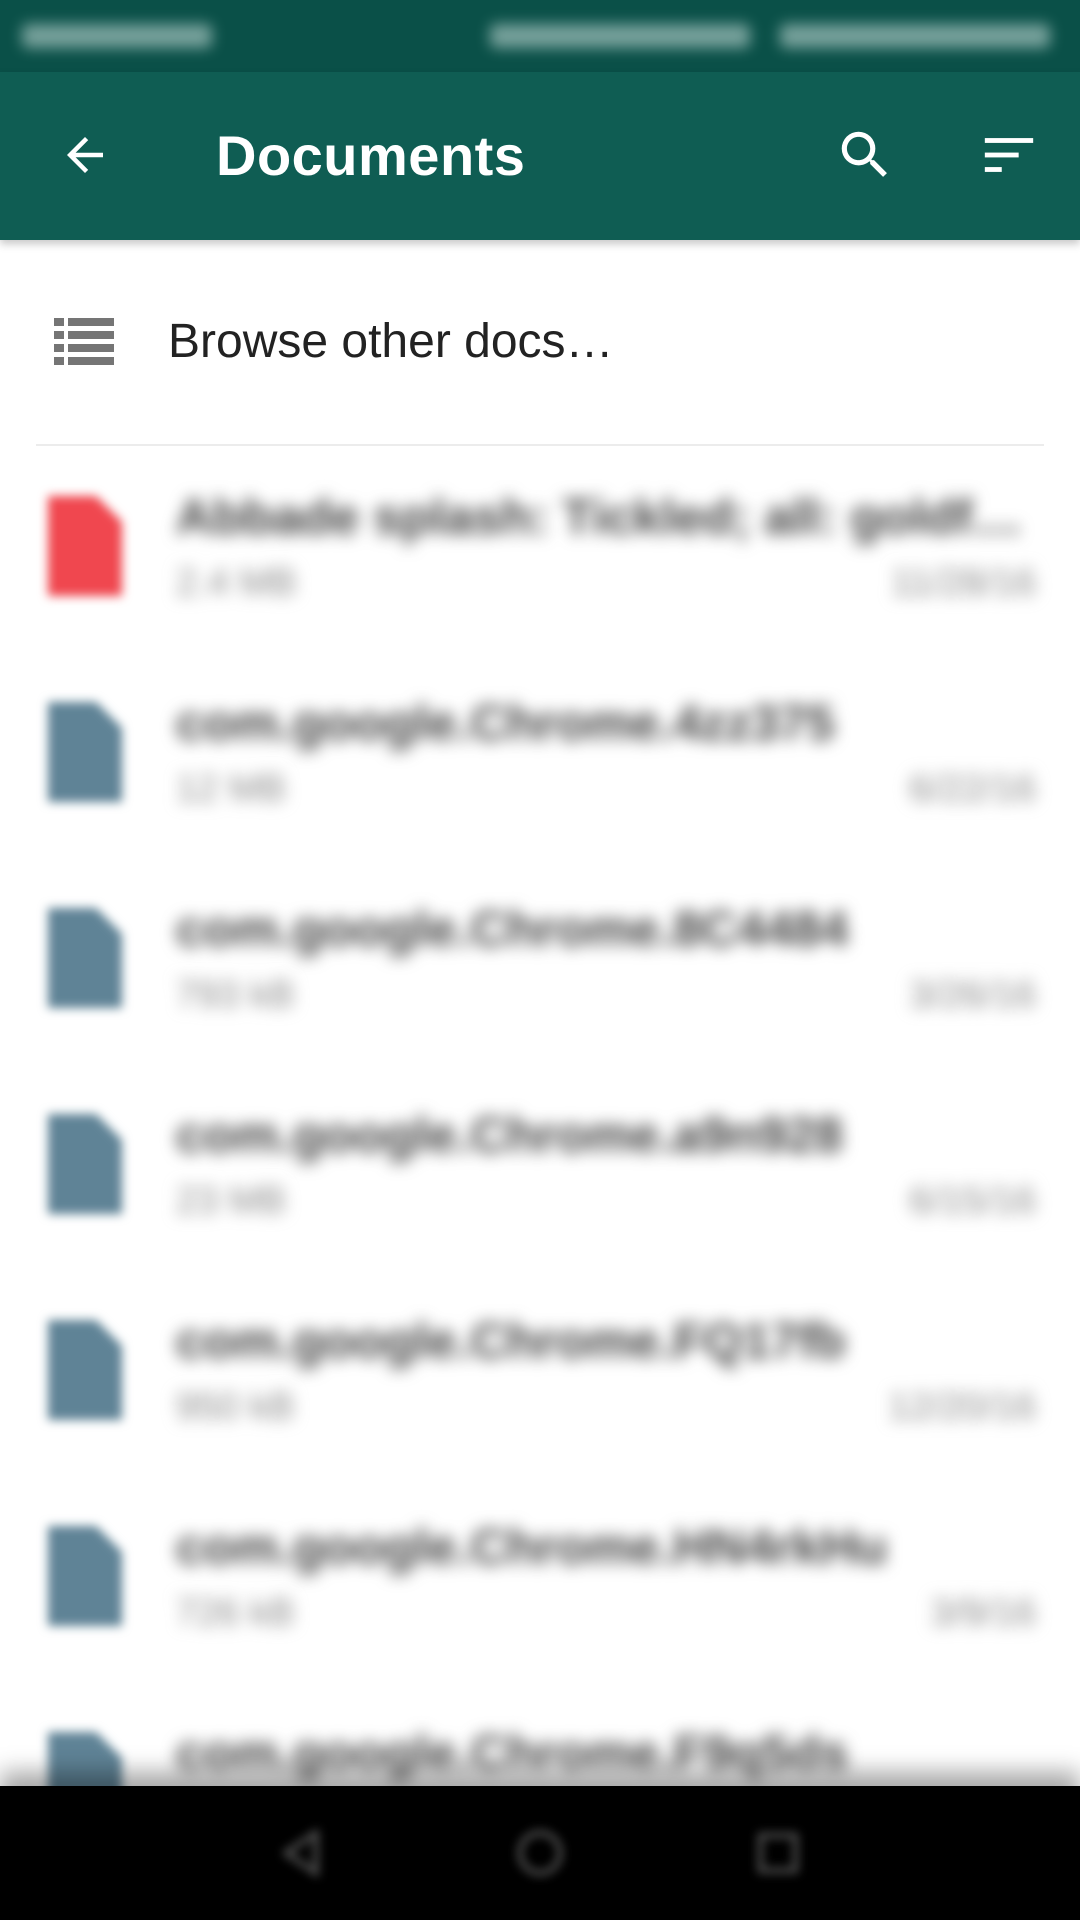 This screenshot has width=1080, height=1920. What do you see at coordinates (84, 341) in the screenshot?
I see `list-icon` at bounding box center [84, 341].